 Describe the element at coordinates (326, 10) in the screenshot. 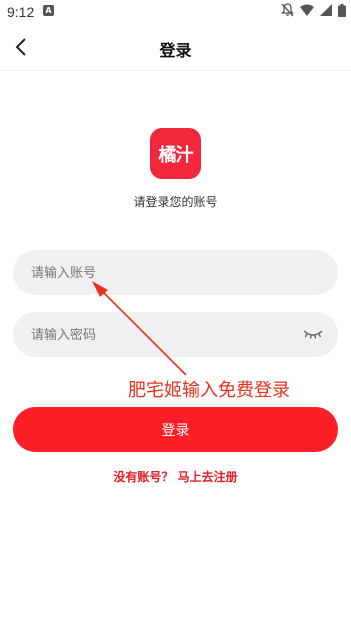

I see `signal-icon` at that location.